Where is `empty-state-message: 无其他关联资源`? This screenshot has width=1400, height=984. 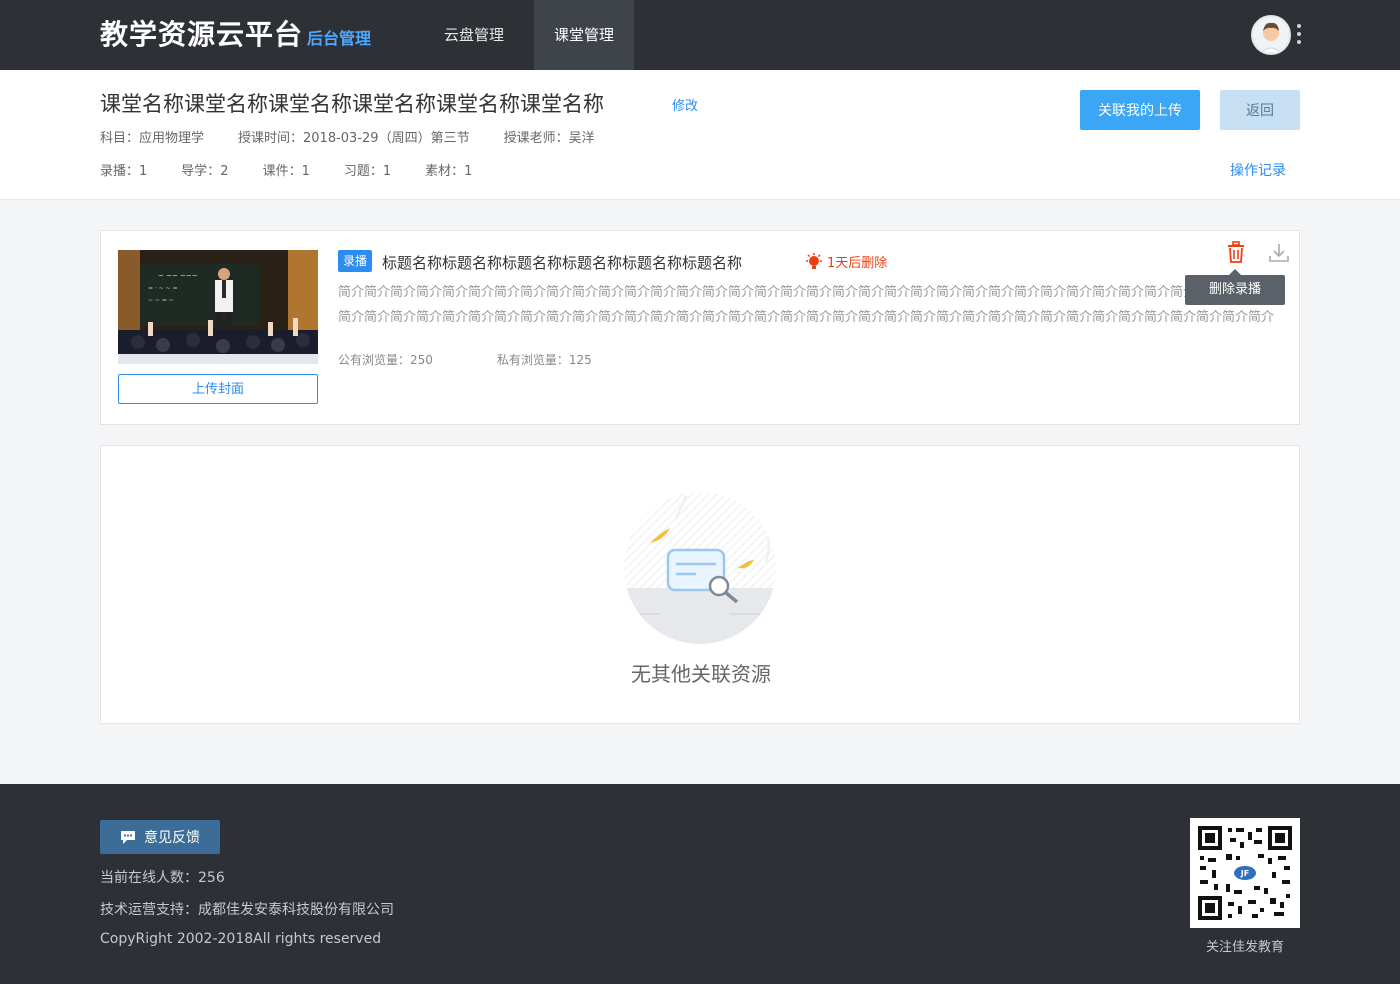
empty-state-message: 无其他关联资源 is located at coordinates (701, 674).